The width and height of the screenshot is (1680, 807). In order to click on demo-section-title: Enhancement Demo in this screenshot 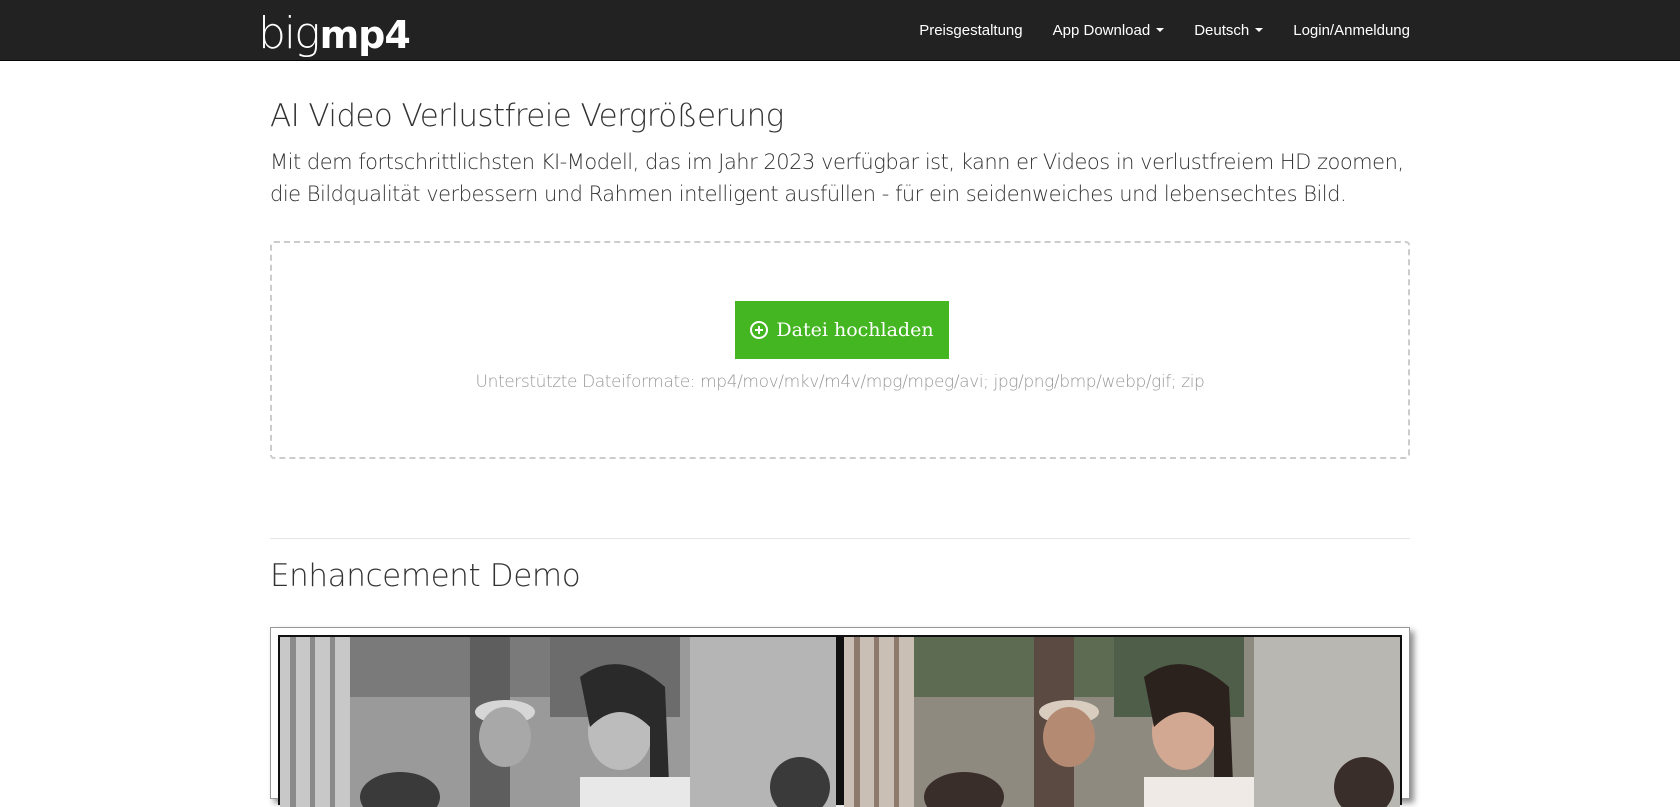, I will do `click(425, 576)`.